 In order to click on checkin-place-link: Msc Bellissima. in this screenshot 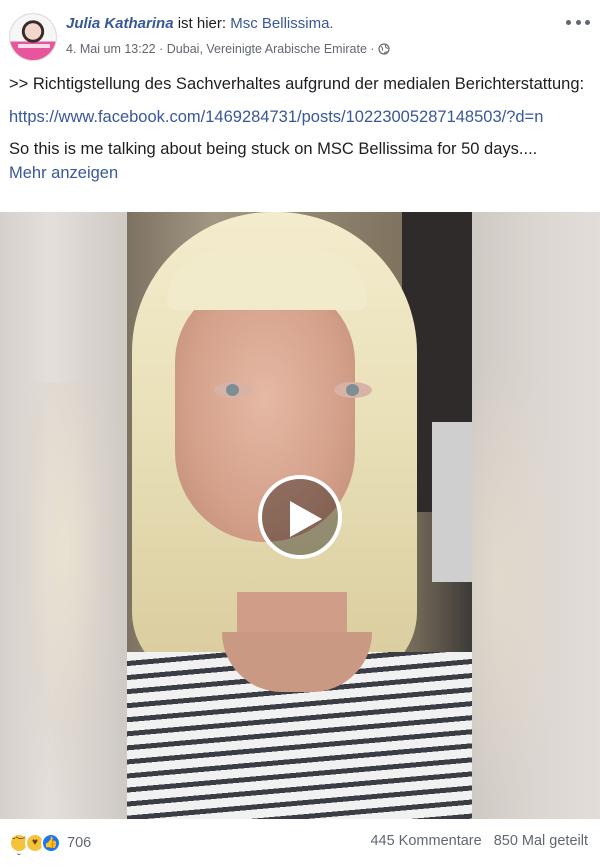, I will do `click(281, 23)`.